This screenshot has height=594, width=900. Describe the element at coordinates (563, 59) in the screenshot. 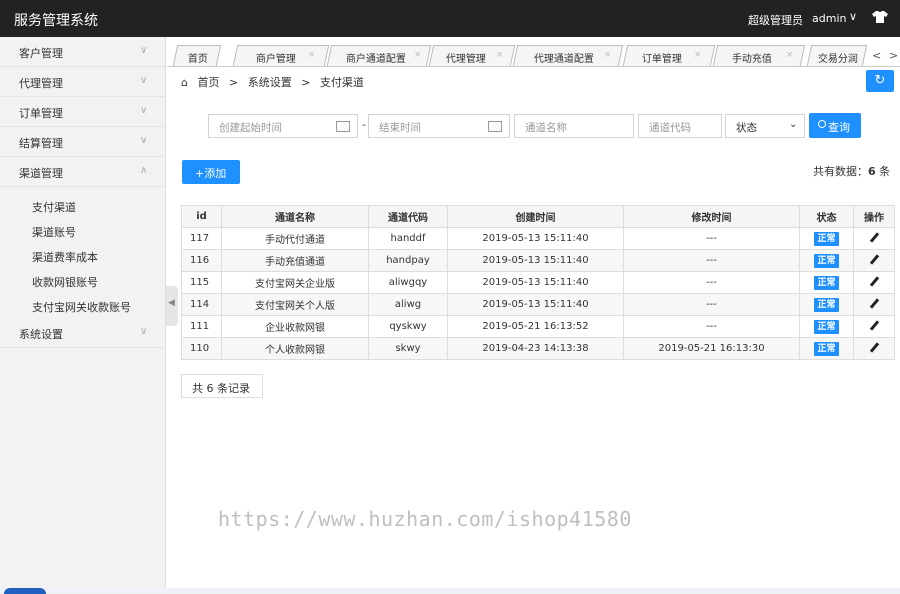

I see `tab-label: 代理通道配置` at that location.